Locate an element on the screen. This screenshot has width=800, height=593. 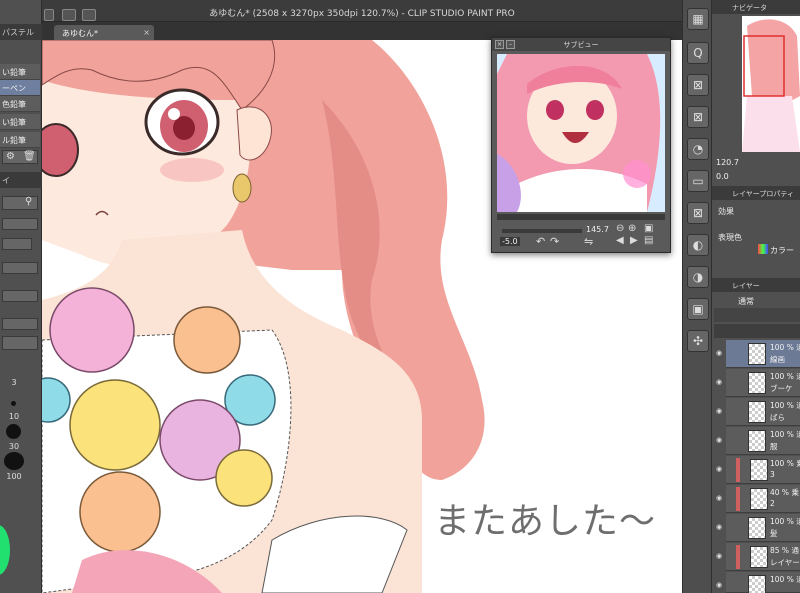
opacity-slider is located at coordinates (20, 224).